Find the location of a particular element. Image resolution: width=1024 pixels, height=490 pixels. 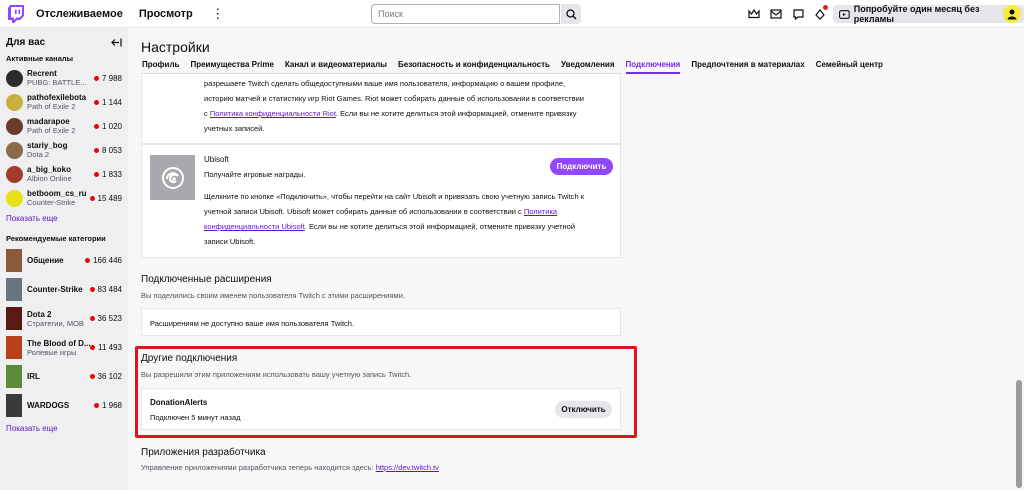

sidebar-channel-item: betboom_cs_ru Counter-Strike 15 489 is located at coordinates (64, 198).